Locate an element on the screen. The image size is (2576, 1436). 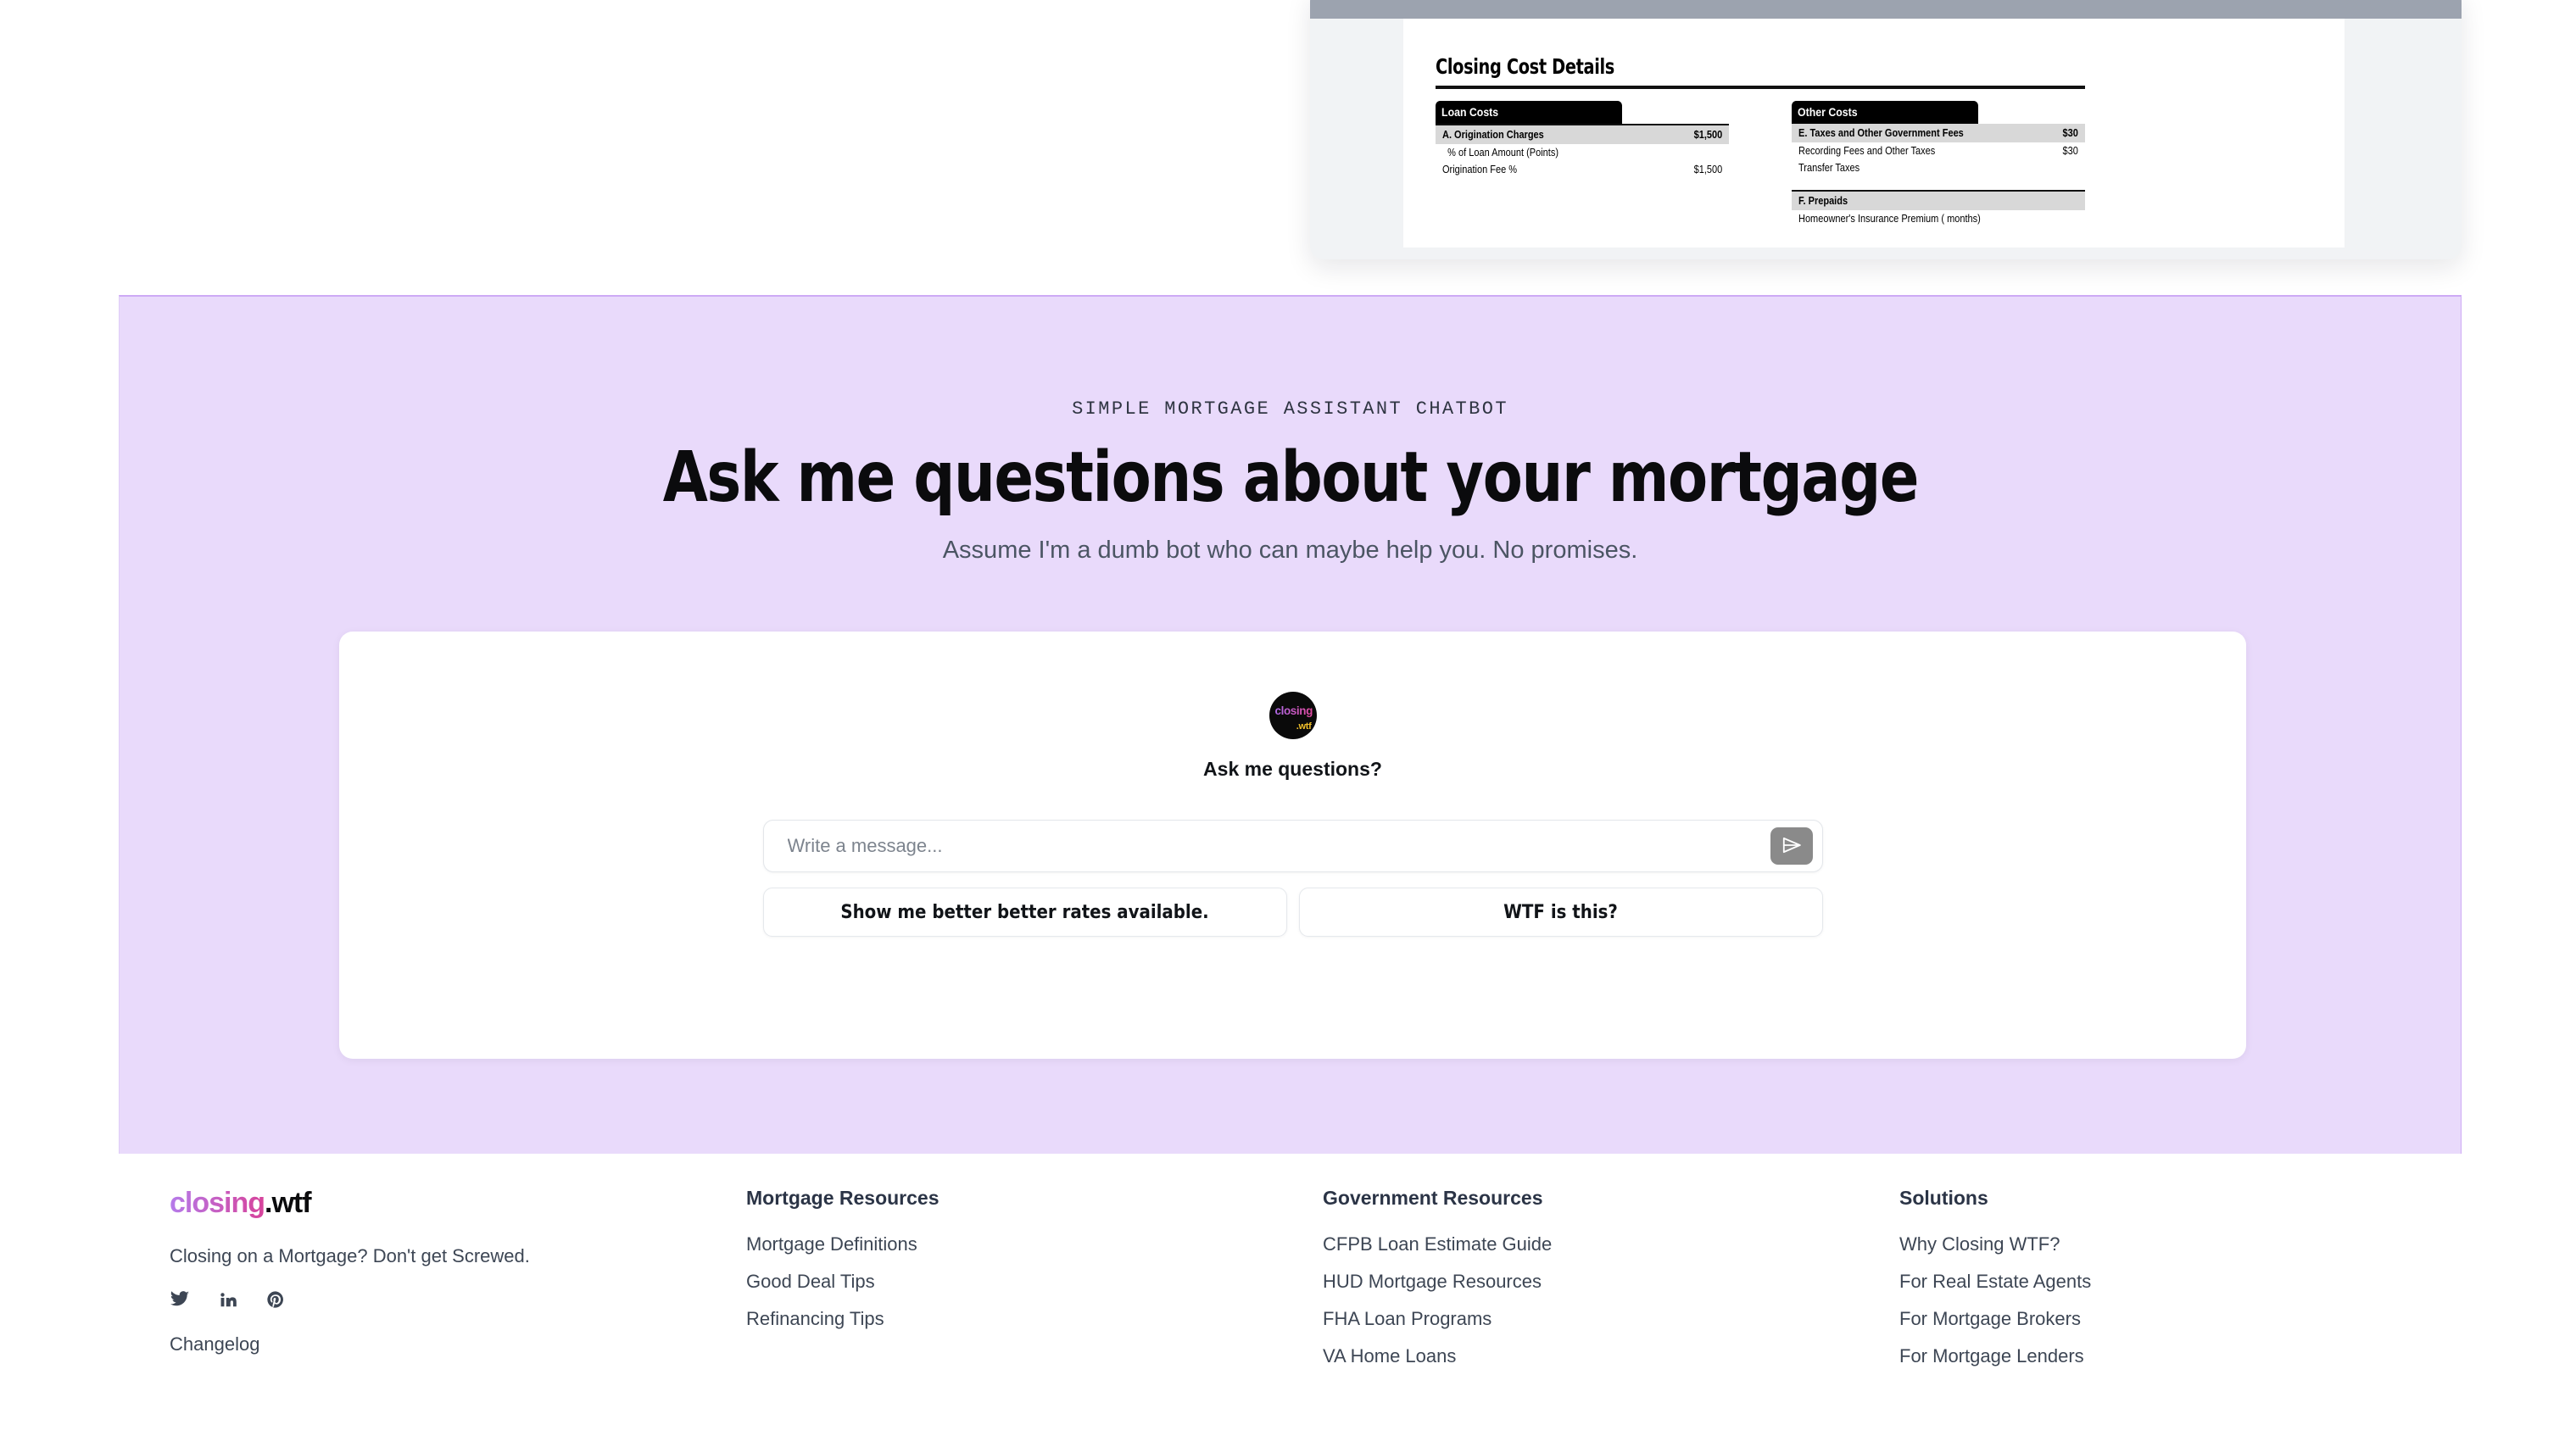
send-icon is located at coordinates (1792, 846).